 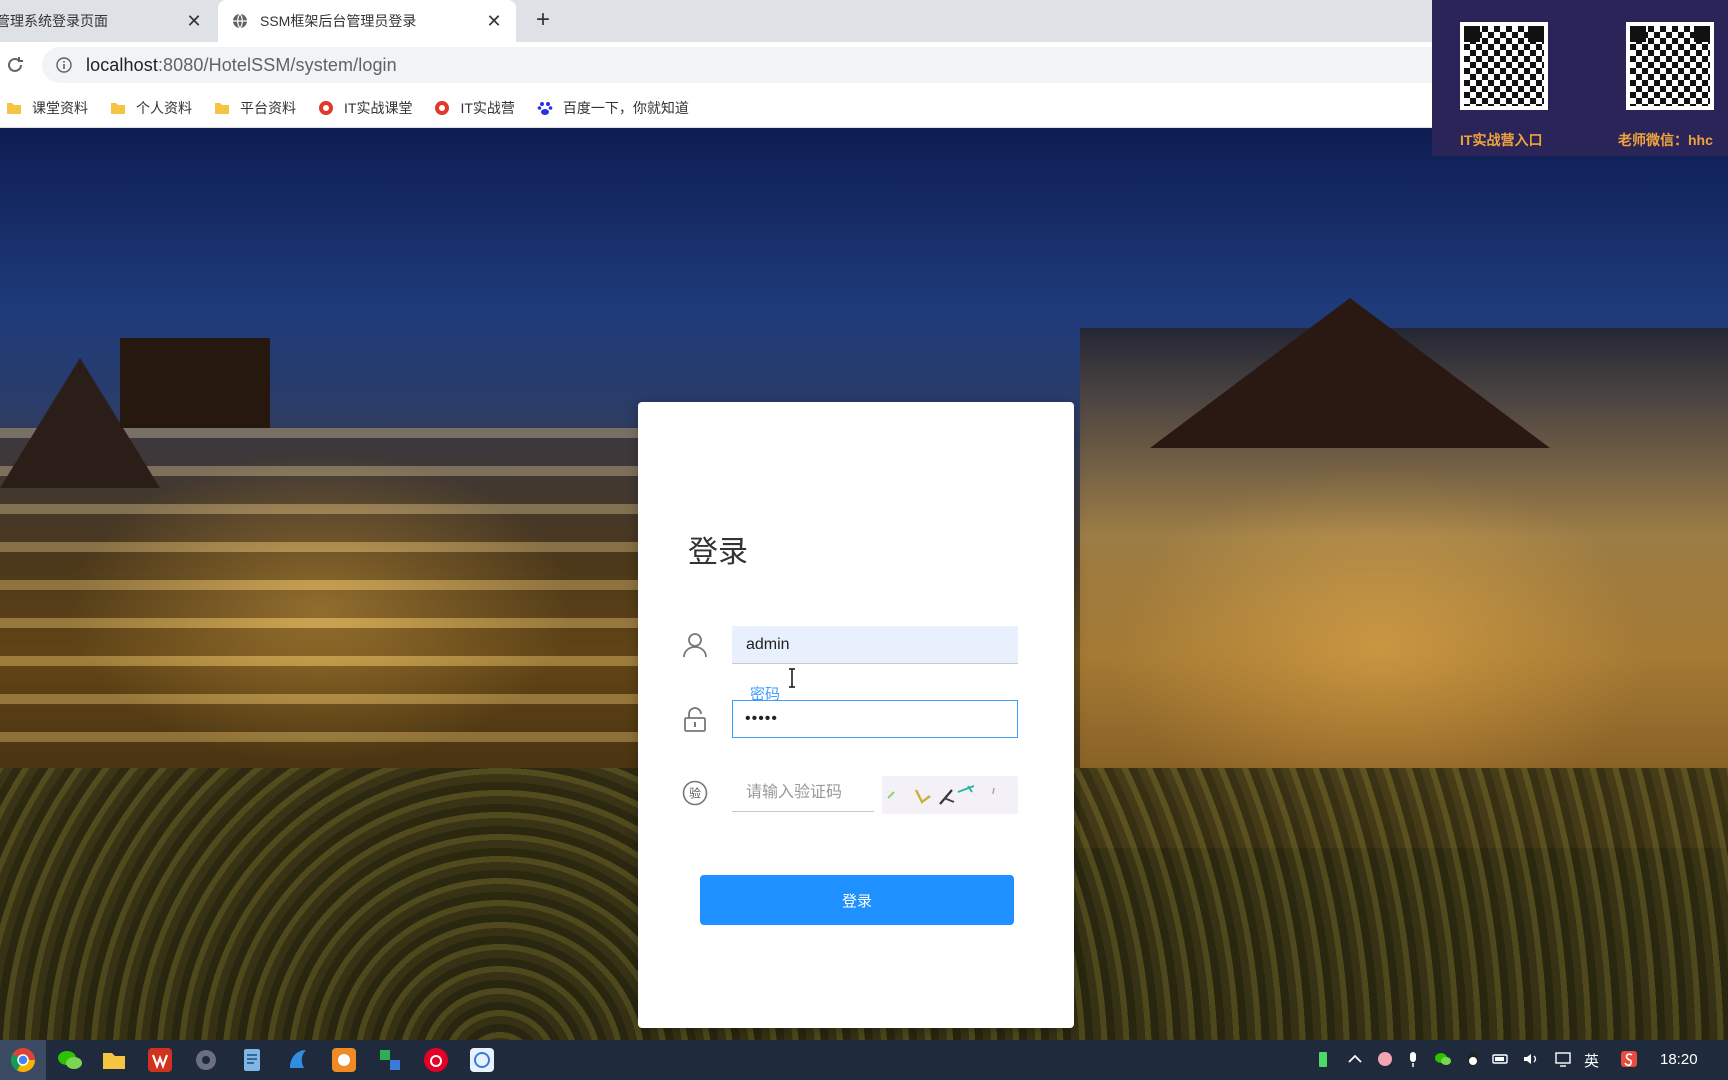 I want to click on address-bar: localhost:8080/HotelSSM/system/login, so click(x=772, y=65).